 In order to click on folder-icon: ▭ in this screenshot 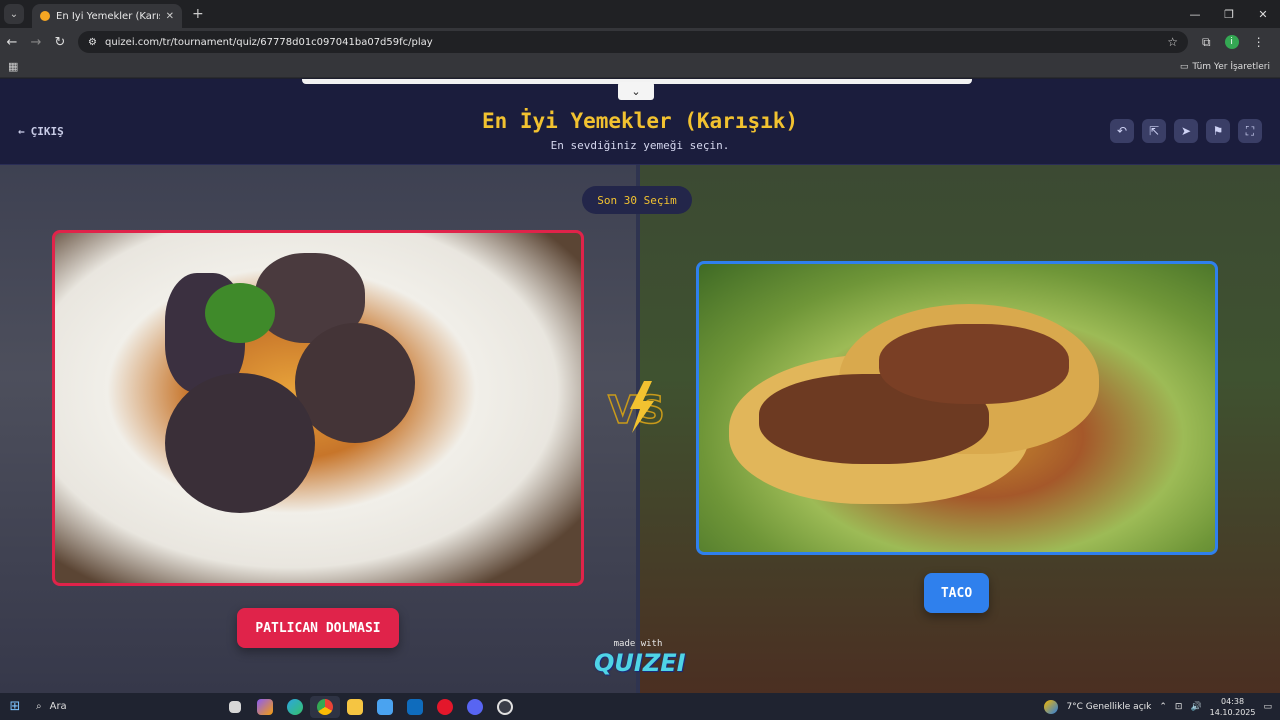, I will do `click(1184, 66)`.